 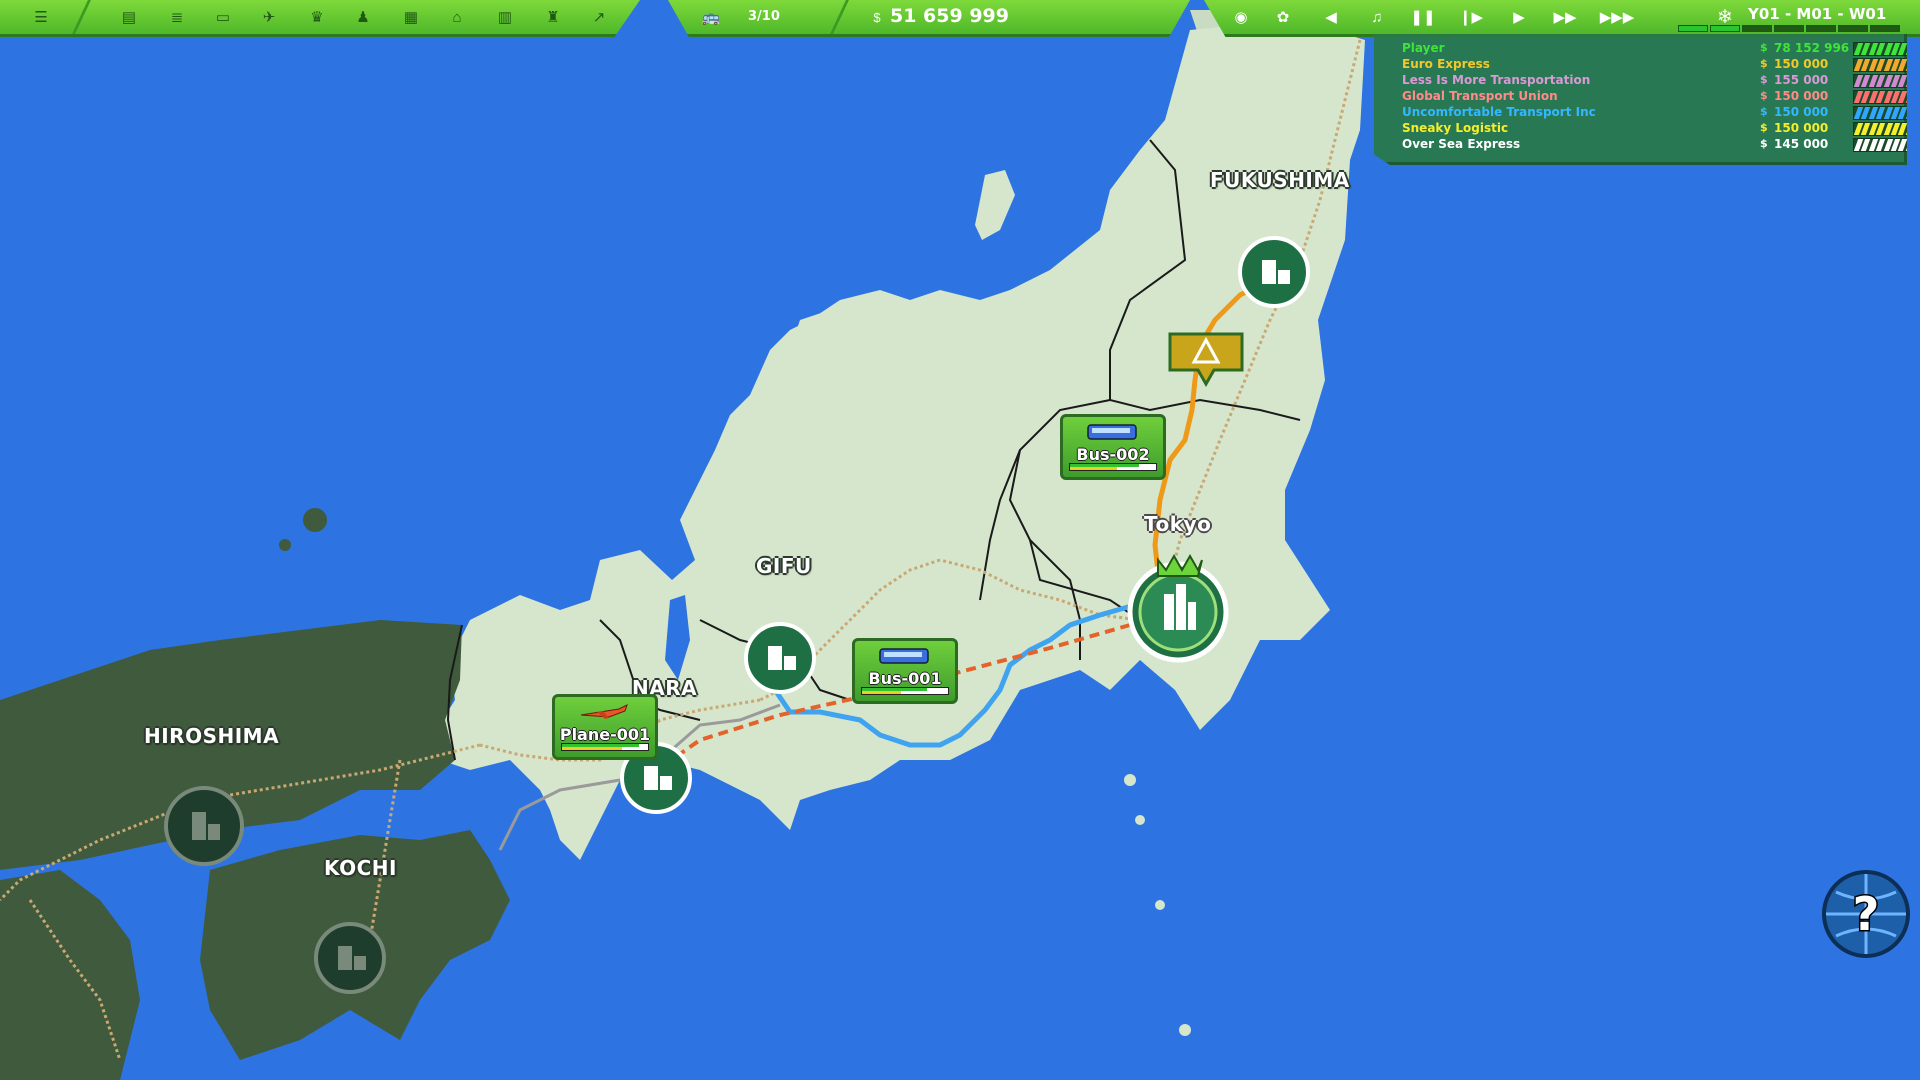 What do you see at coordinates (211, 736) in the screenshot?
I see `region-label-hiroshima: HIROSHIMA` at bounding box center [211, 736].